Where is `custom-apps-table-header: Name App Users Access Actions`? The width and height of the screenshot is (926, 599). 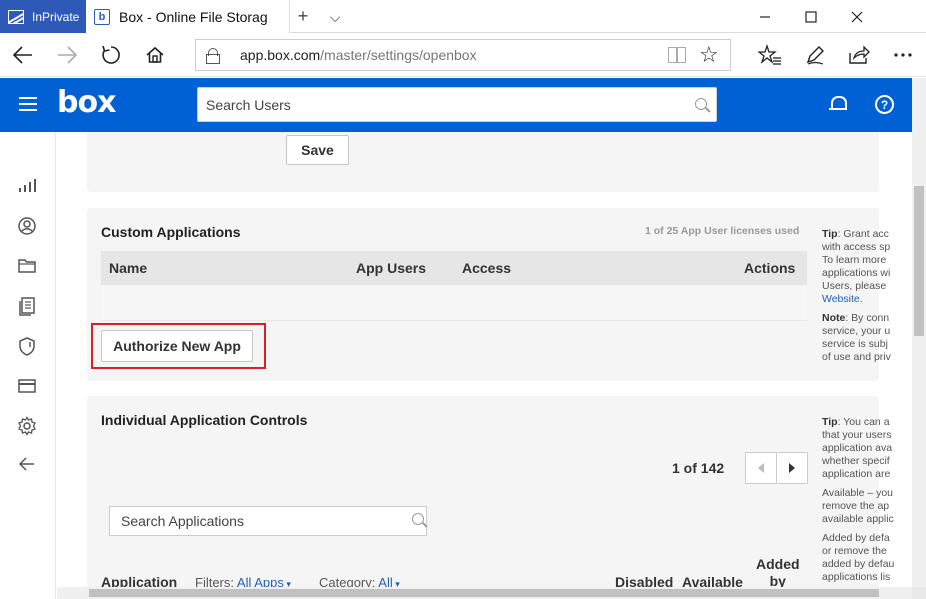
custom-apps-table-header: Name App Users Access Actions is located at coordinates (454, 268).